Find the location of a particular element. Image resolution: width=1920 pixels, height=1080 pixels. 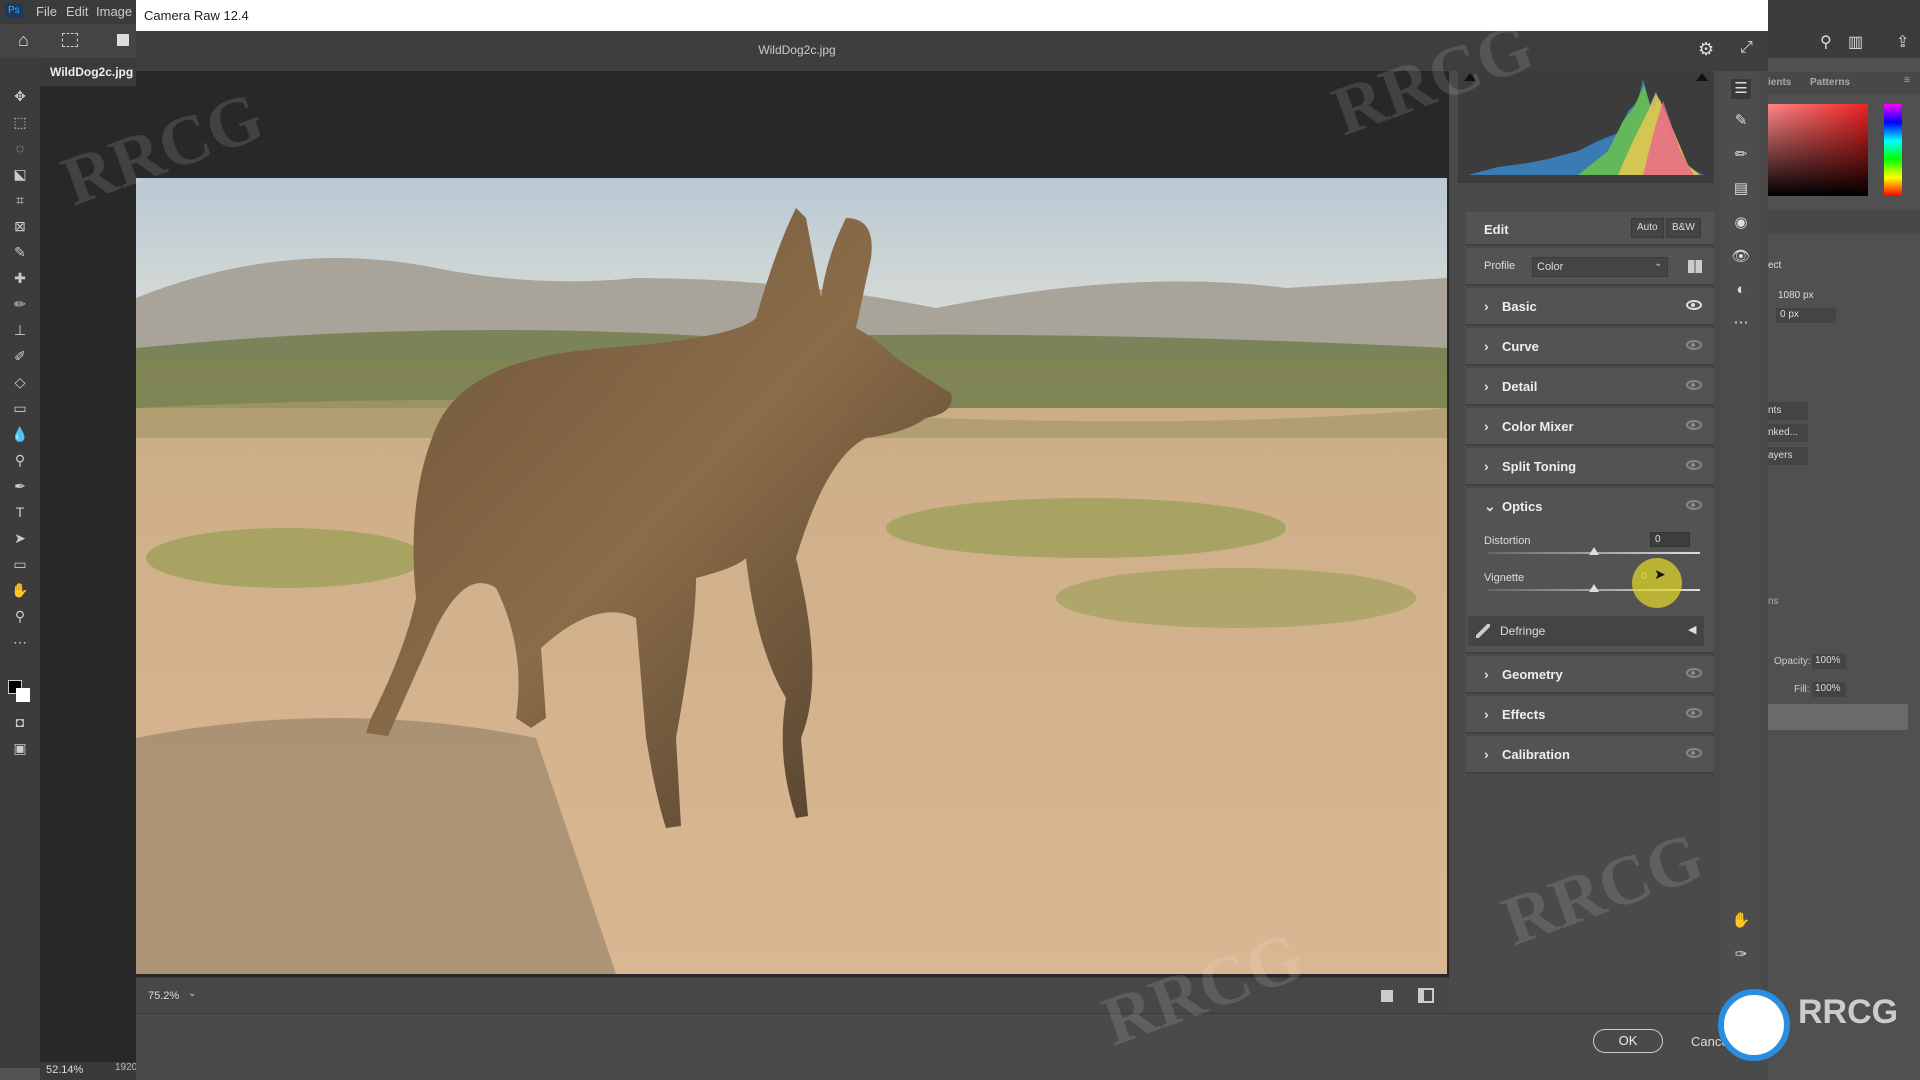

layer-row is located at coordinates (1838, 717).